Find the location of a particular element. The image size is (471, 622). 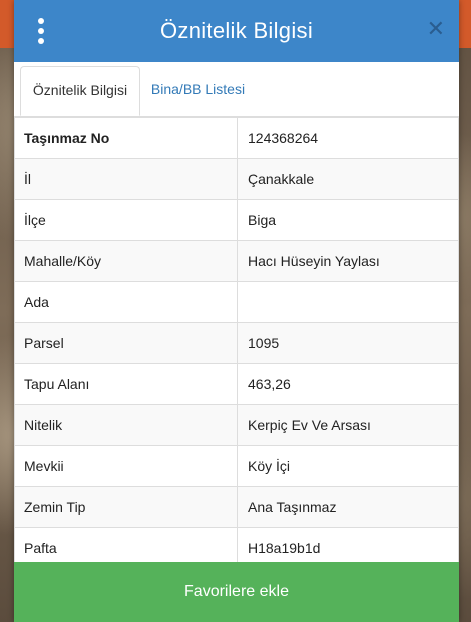

table-row: Nitelik Kerpiç Ev Ve Arsası is located at coordinates (236, 425).